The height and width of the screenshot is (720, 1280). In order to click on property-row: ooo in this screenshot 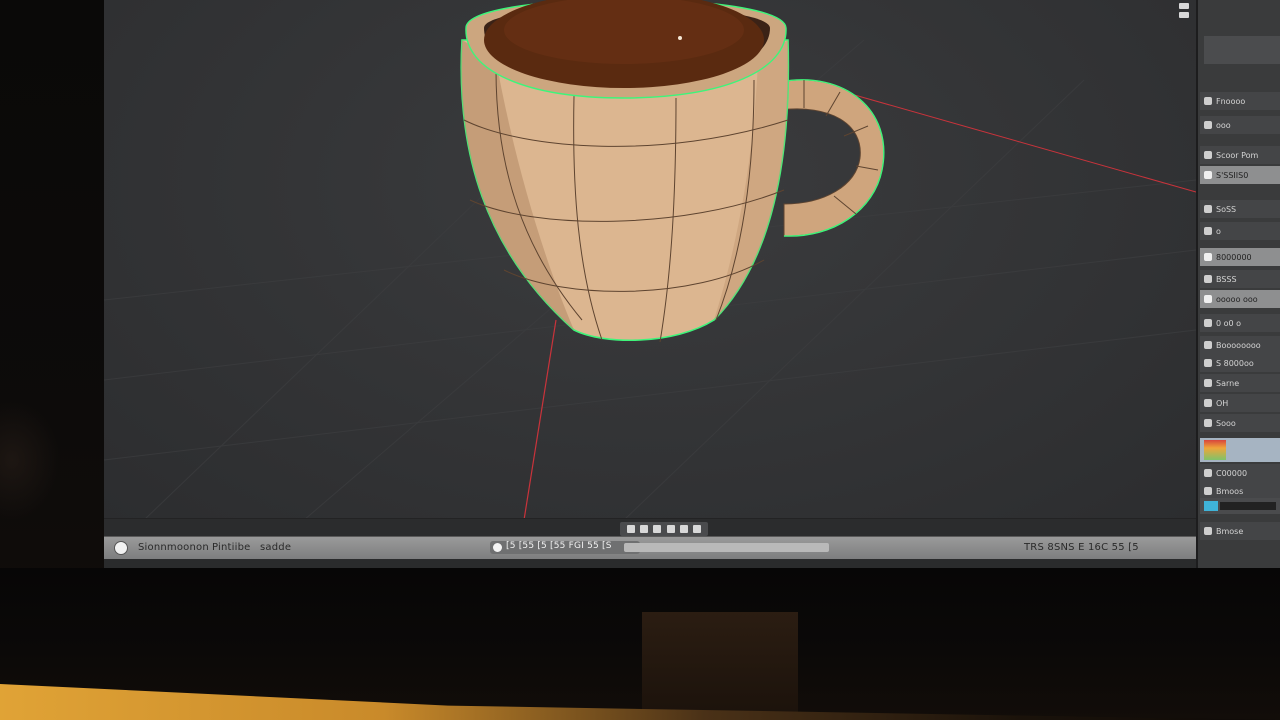, I will do `click(1240, 125)`.